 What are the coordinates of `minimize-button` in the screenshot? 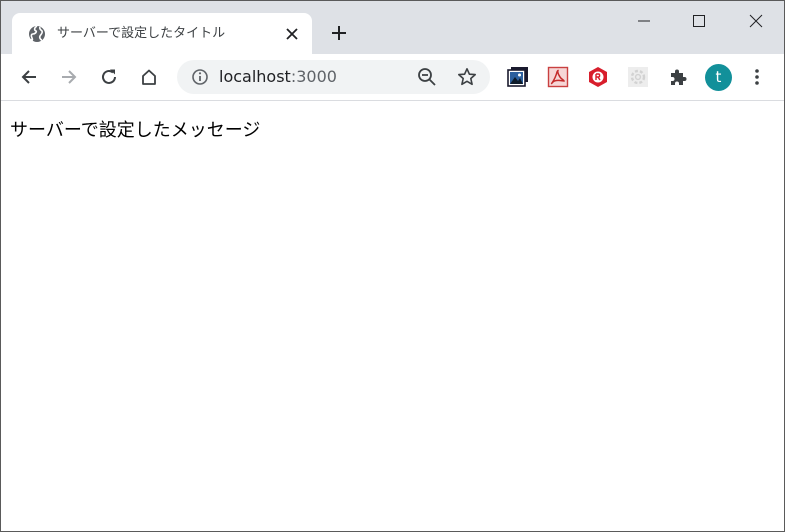 It's located at (644, 21).